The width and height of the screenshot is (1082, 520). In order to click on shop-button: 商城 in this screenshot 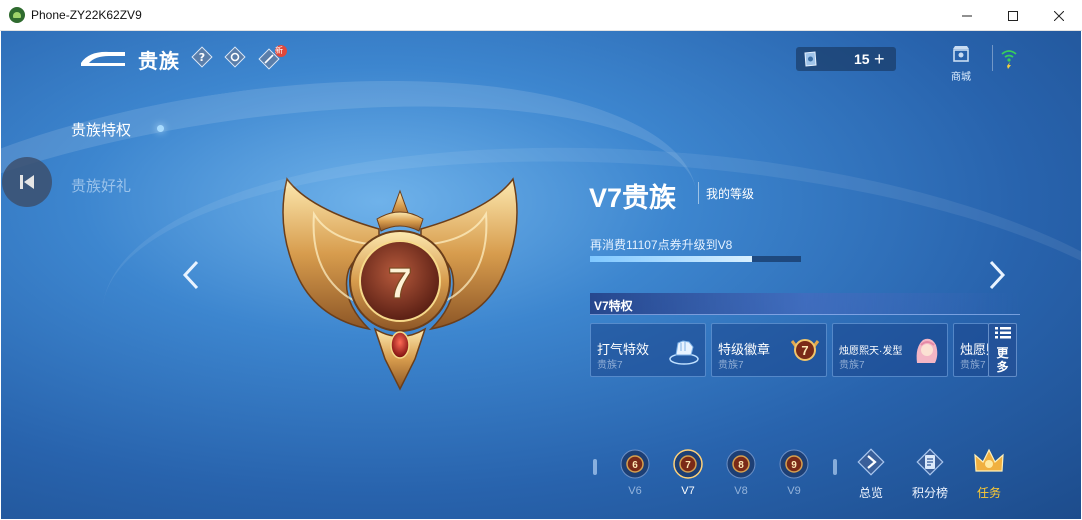, I will do `click(961, 63)`.